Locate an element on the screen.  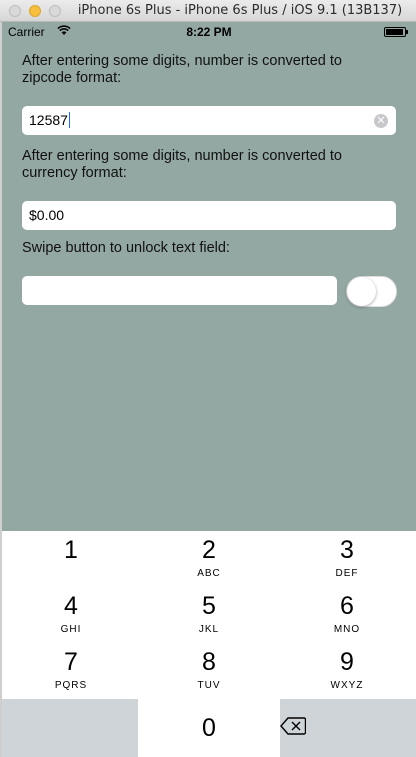
key-6: 6 MNO is located at coordinates (347, 615).